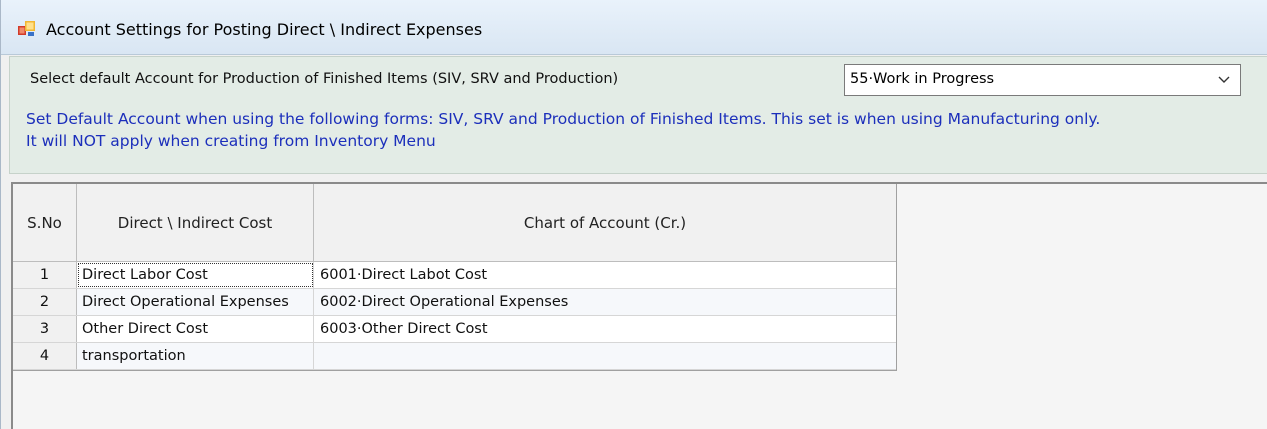 Image resolution: width=1267 pixels, height=429 pixels. What do you see at coordinates (605, 356) in the screenshot?
I see `account-cell` at bounding box center [605, 356].